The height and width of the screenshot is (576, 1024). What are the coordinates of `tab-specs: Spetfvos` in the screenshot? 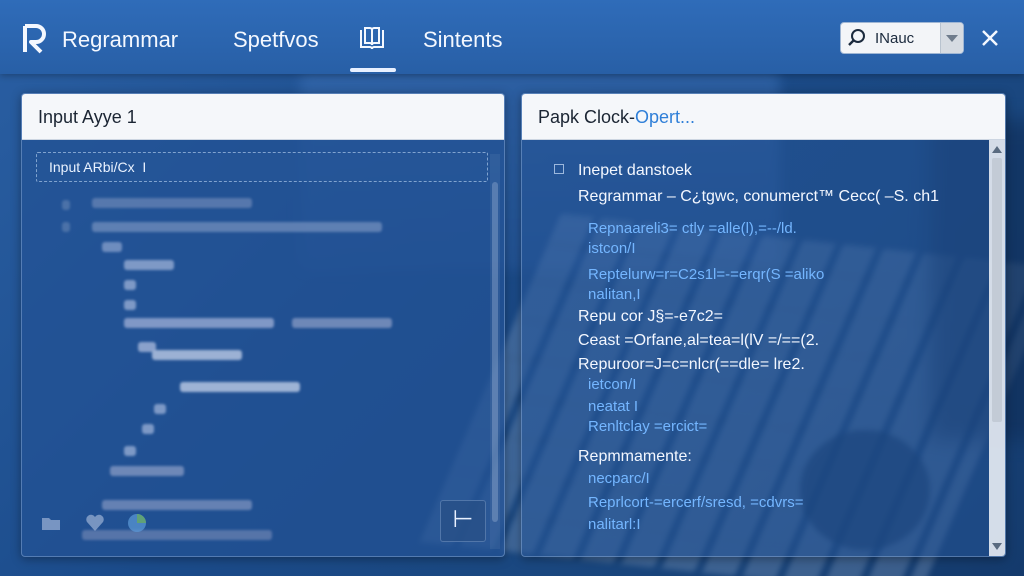 It's located at (276, 40).